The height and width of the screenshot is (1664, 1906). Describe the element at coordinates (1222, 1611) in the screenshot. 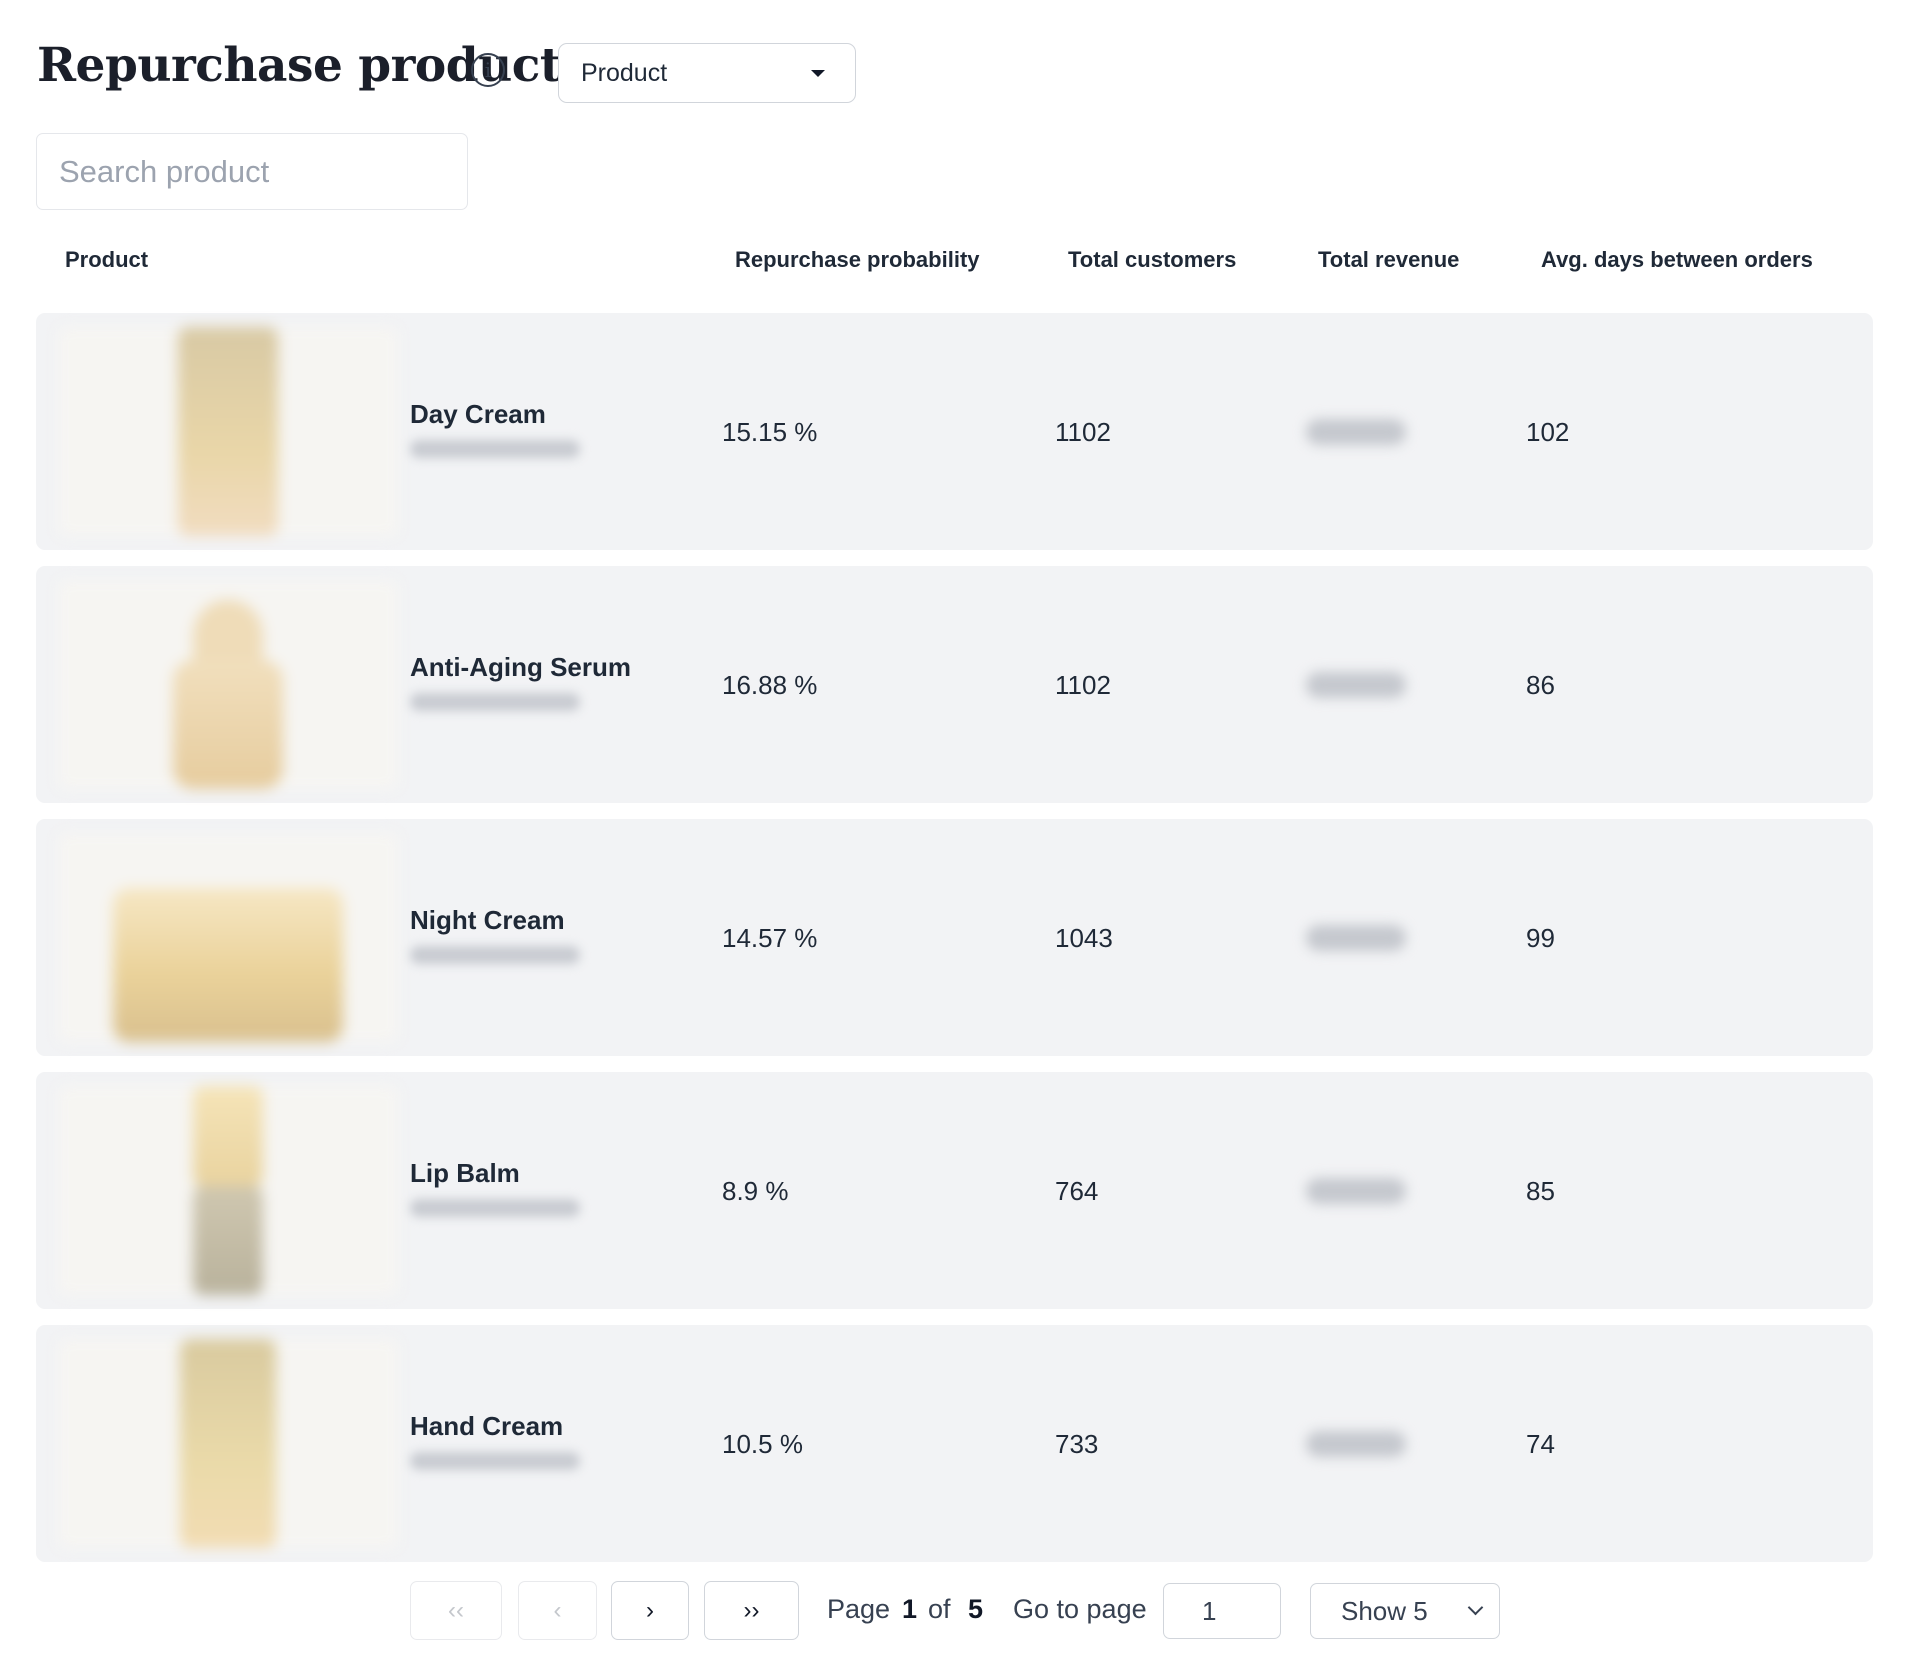

I see `go-to-page-input` at that location.